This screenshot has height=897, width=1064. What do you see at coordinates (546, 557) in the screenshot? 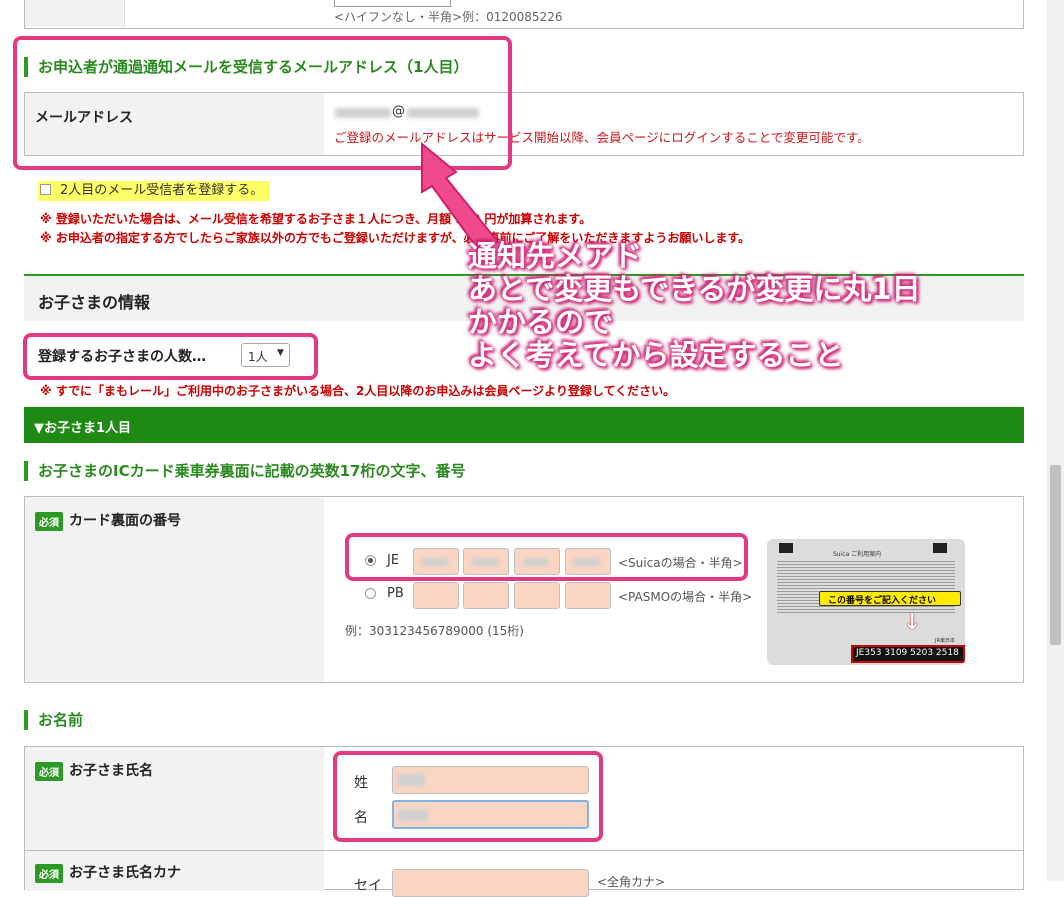
I see `je-highlight-box` at bounding box center [546, 557].